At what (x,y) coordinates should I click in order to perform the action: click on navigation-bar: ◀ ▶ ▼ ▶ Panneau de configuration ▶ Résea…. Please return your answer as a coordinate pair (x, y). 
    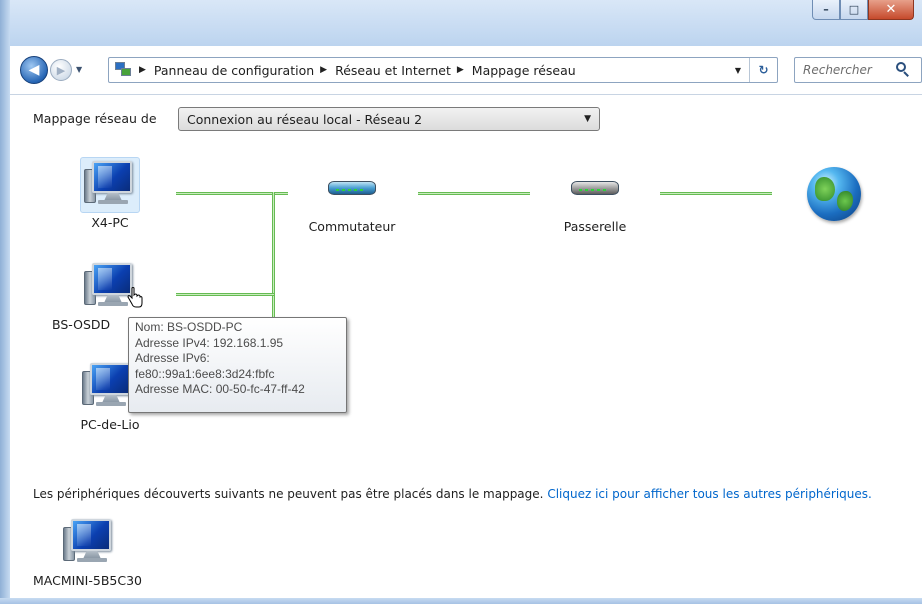
    Looking at the image, I should click on (466, 70).